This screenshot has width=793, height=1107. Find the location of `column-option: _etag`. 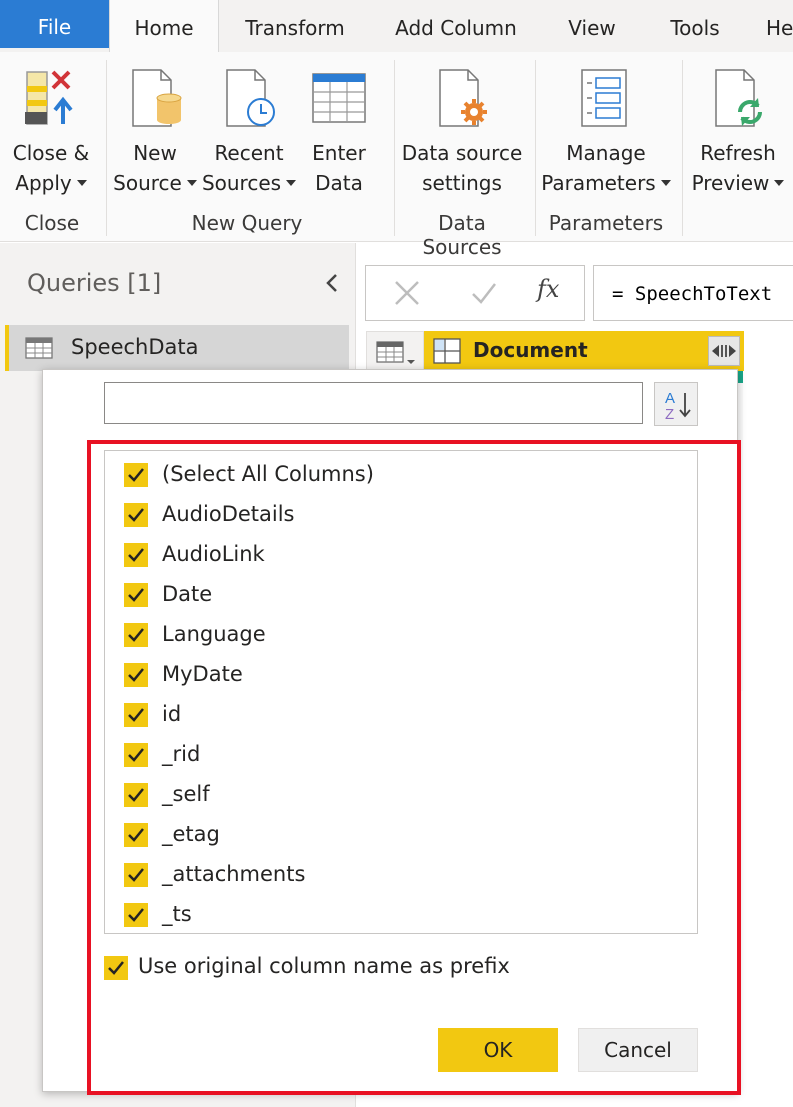

column-option: _etag is located at coordinates (401, 835).